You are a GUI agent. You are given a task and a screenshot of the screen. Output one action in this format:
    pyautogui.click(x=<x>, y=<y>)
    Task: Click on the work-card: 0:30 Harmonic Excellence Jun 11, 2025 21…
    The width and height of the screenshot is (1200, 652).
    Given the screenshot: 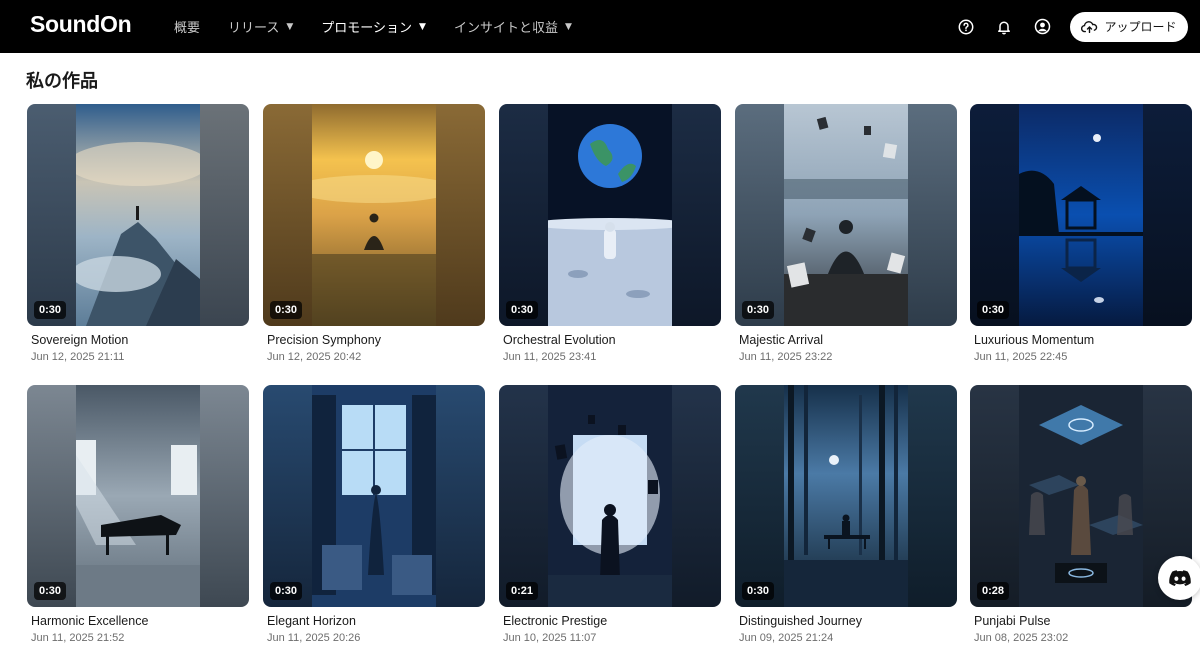 What is the action you would take?
    pyautogui.click(x=138, y=514)
    